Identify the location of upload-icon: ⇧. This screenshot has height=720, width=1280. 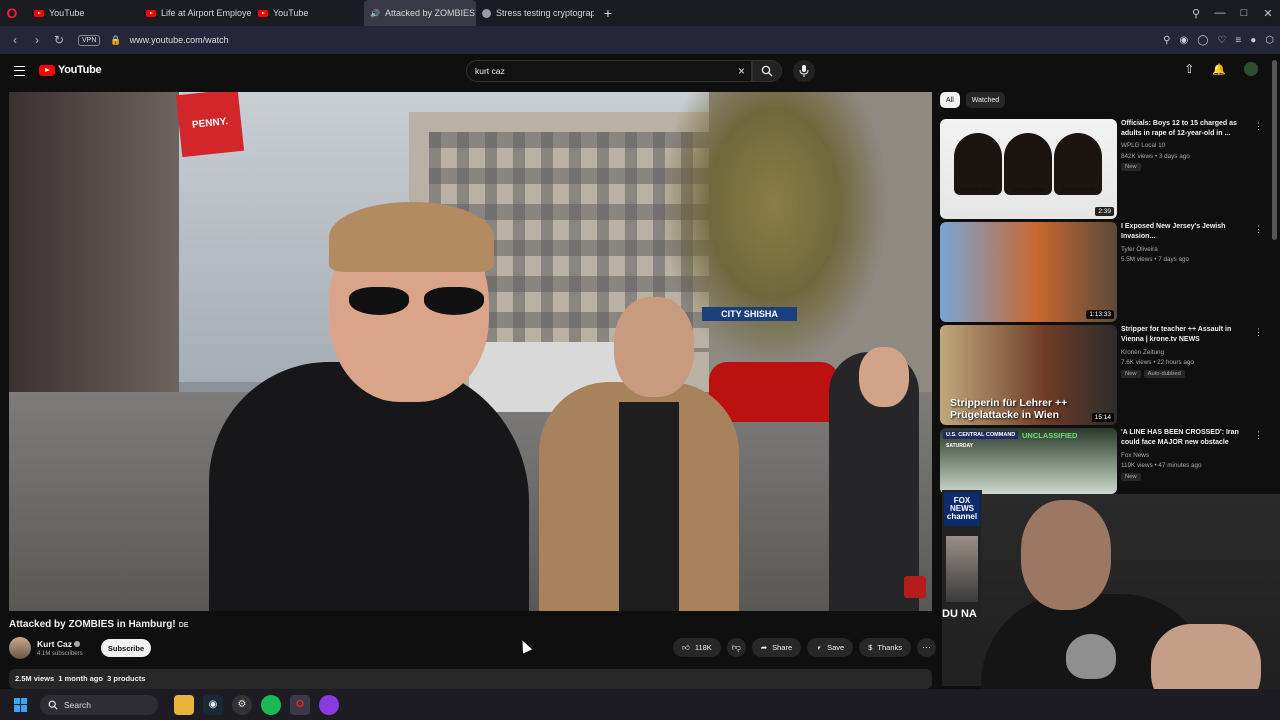
(1189, 69).